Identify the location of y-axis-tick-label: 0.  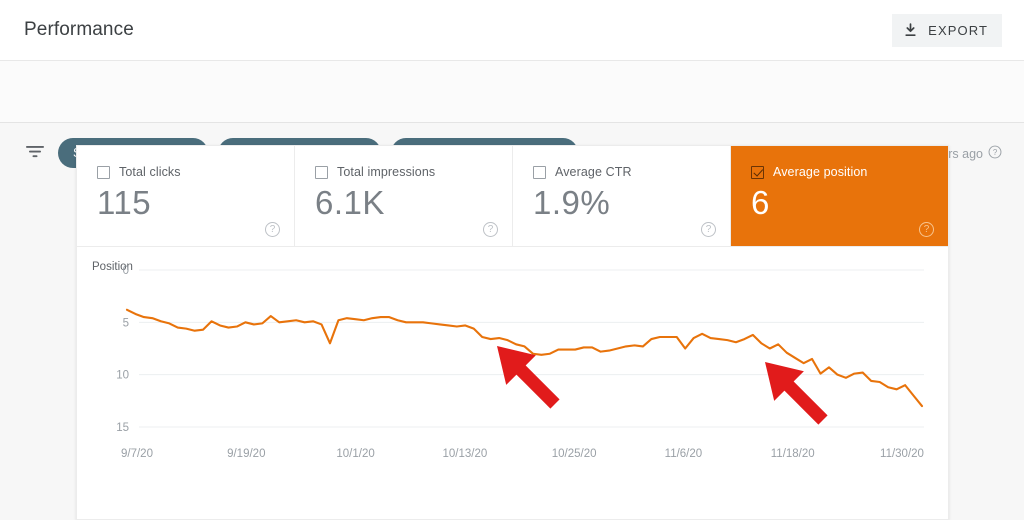
(126, 271).